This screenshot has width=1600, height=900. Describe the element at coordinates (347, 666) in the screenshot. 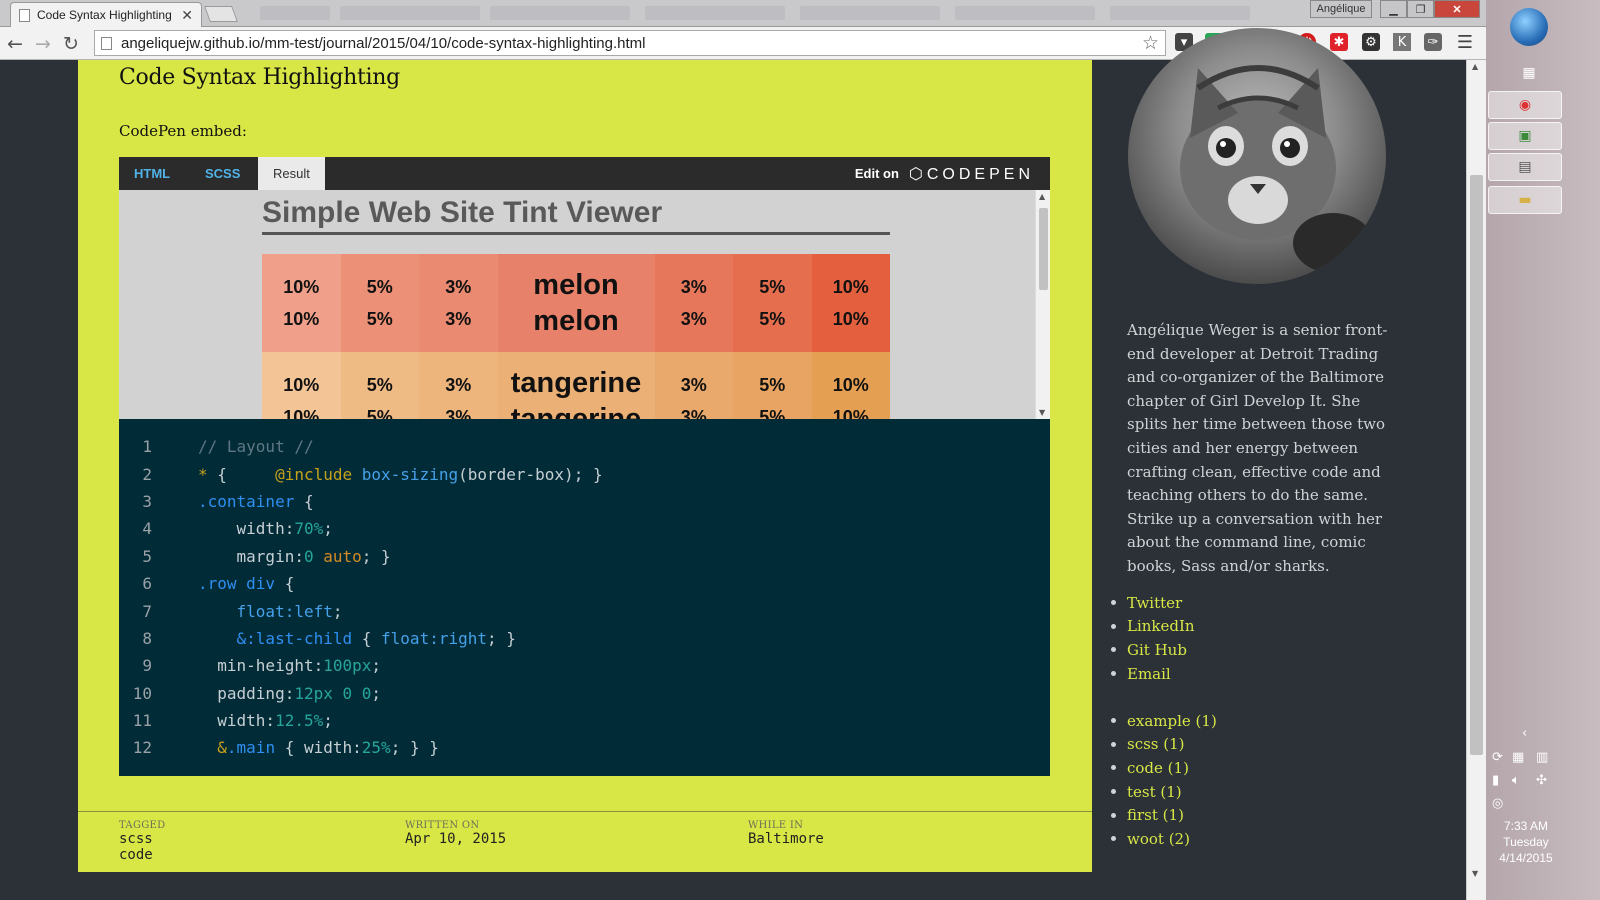

I see `code-token: 100px` at that location.